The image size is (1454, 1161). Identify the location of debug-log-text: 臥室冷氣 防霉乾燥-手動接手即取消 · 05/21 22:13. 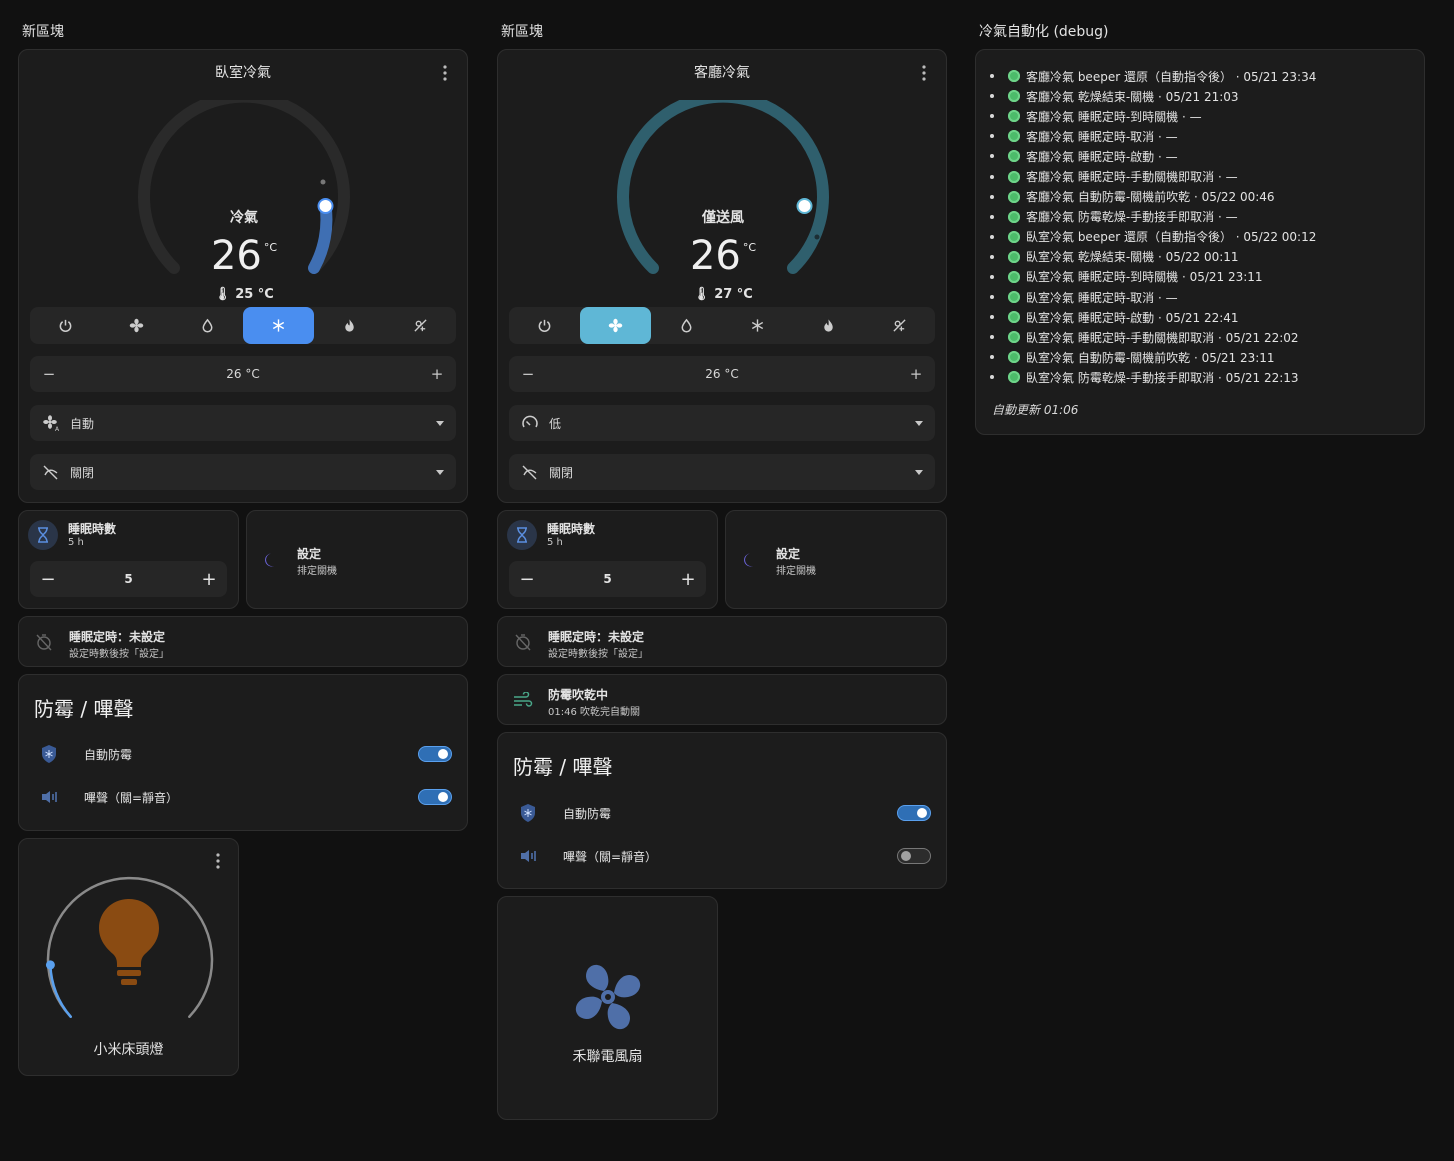
(1162, 377).